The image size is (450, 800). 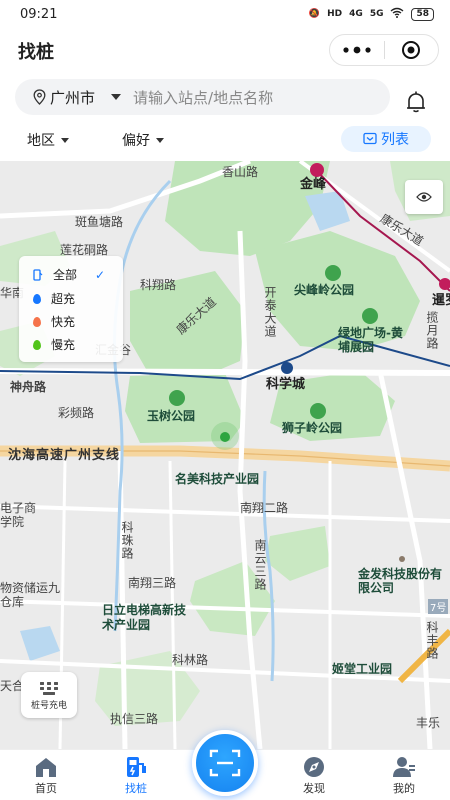 I want to click on pile-number-charge-button: 桩号充电, so click(x=49, y=695).